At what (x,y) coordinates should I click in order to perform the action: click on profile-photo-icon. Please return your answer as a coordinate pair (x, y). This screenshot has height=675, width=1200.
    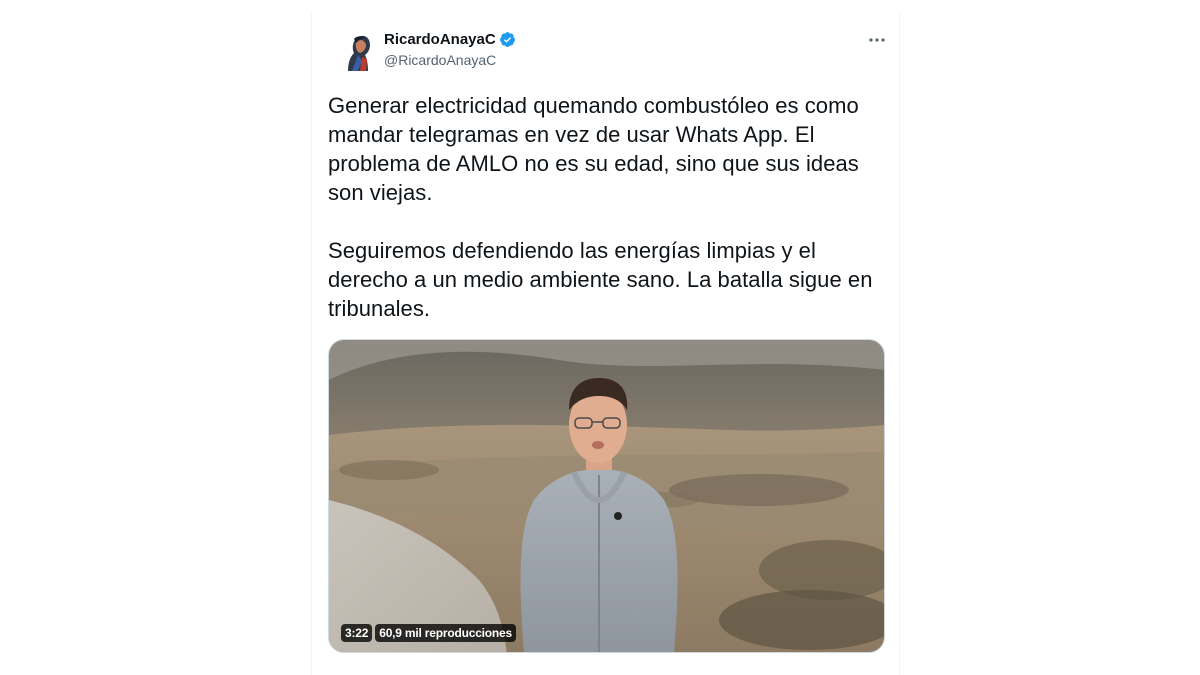
    Looking at the image, I should click on (358, 51).